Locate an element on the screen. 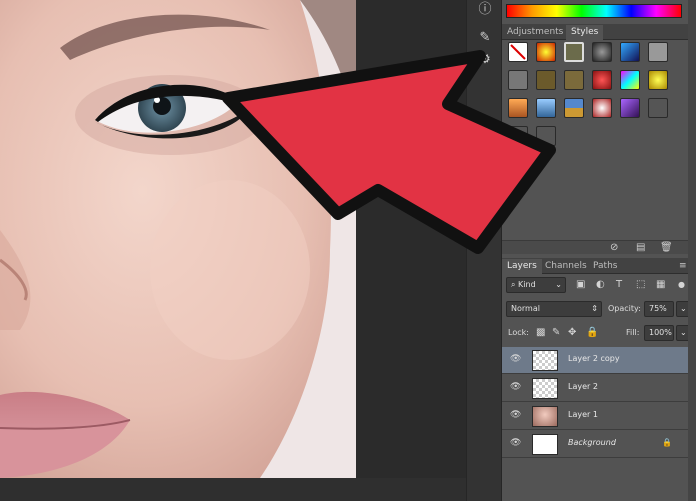  layer-row: 👁 Background 🔒 is located at coordinates (599, 444).